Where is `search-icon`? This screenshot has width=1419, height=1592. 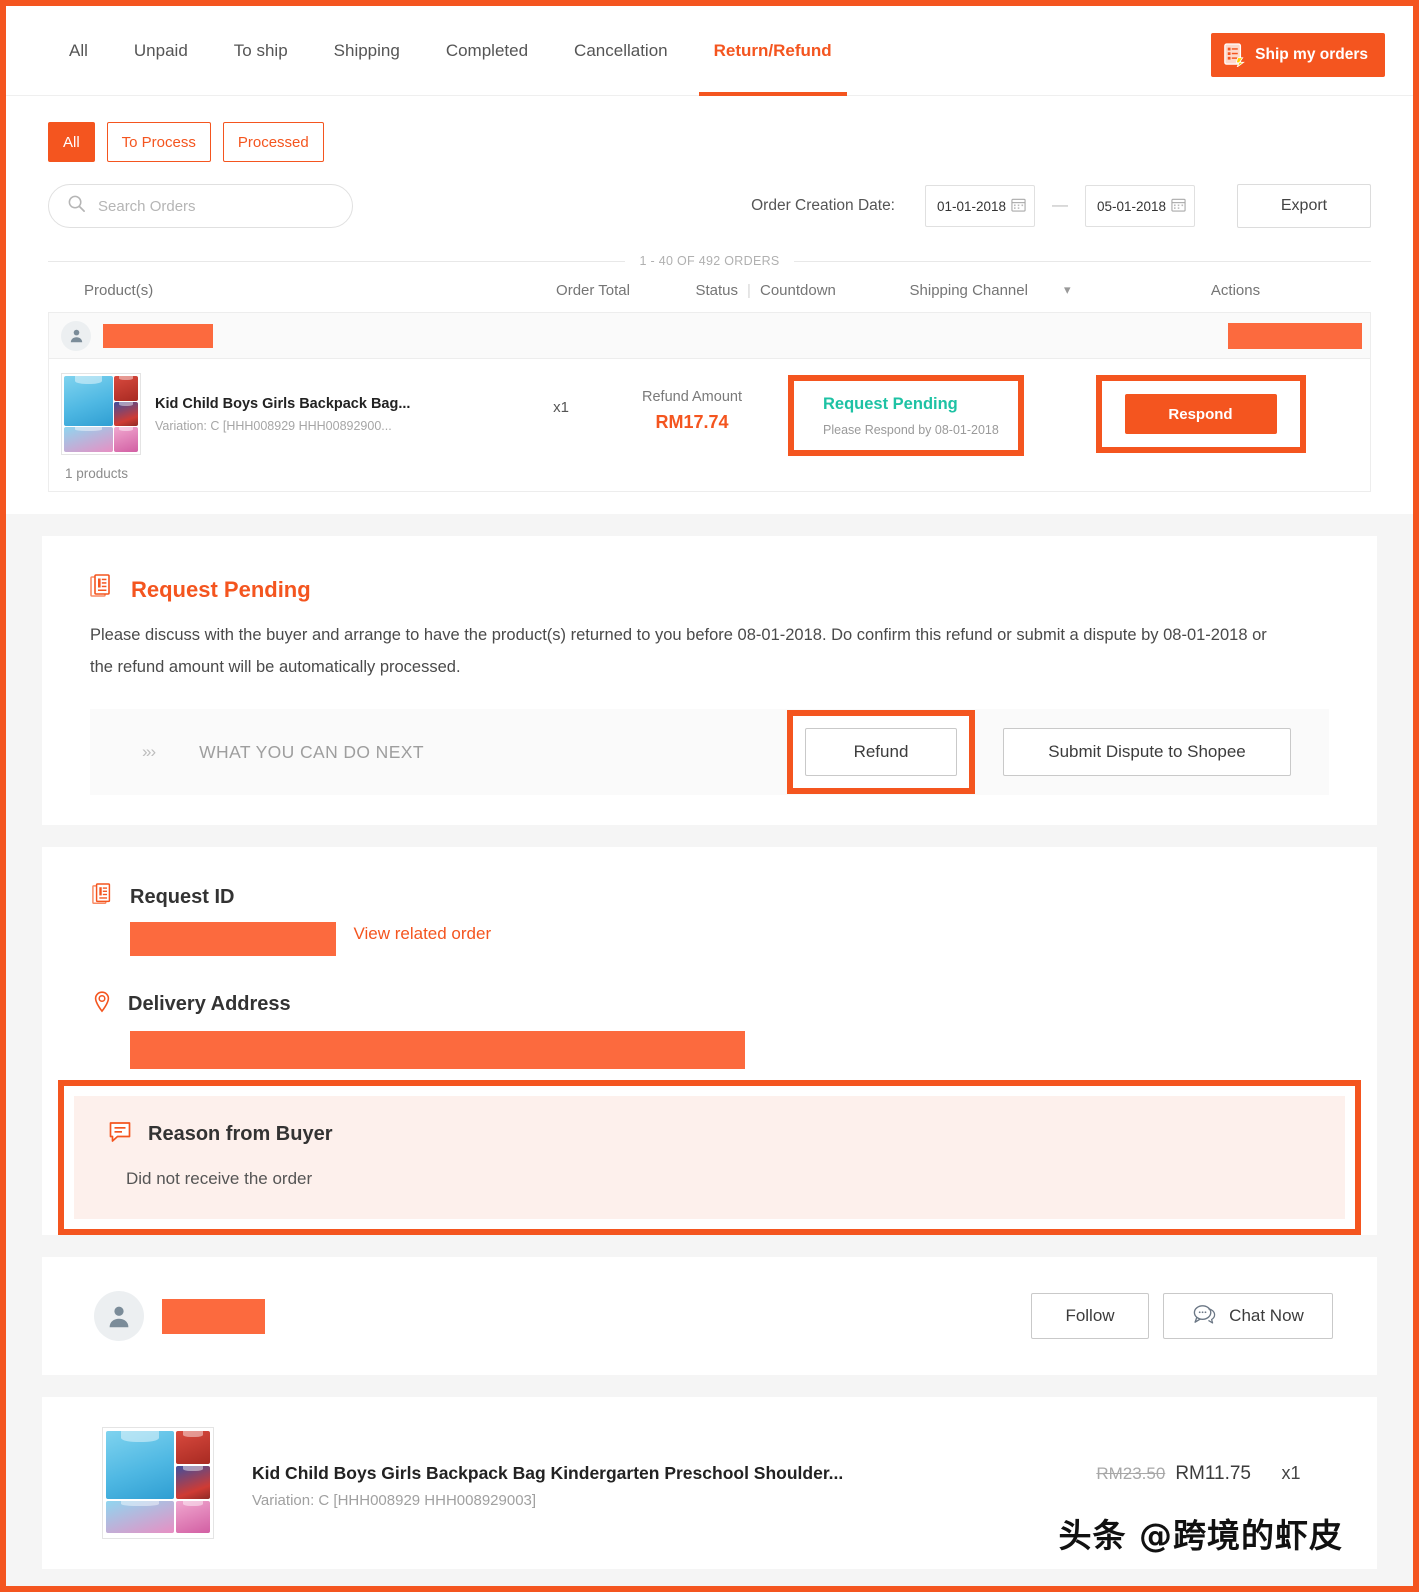 search-icon is located at coordinates (76, 206).